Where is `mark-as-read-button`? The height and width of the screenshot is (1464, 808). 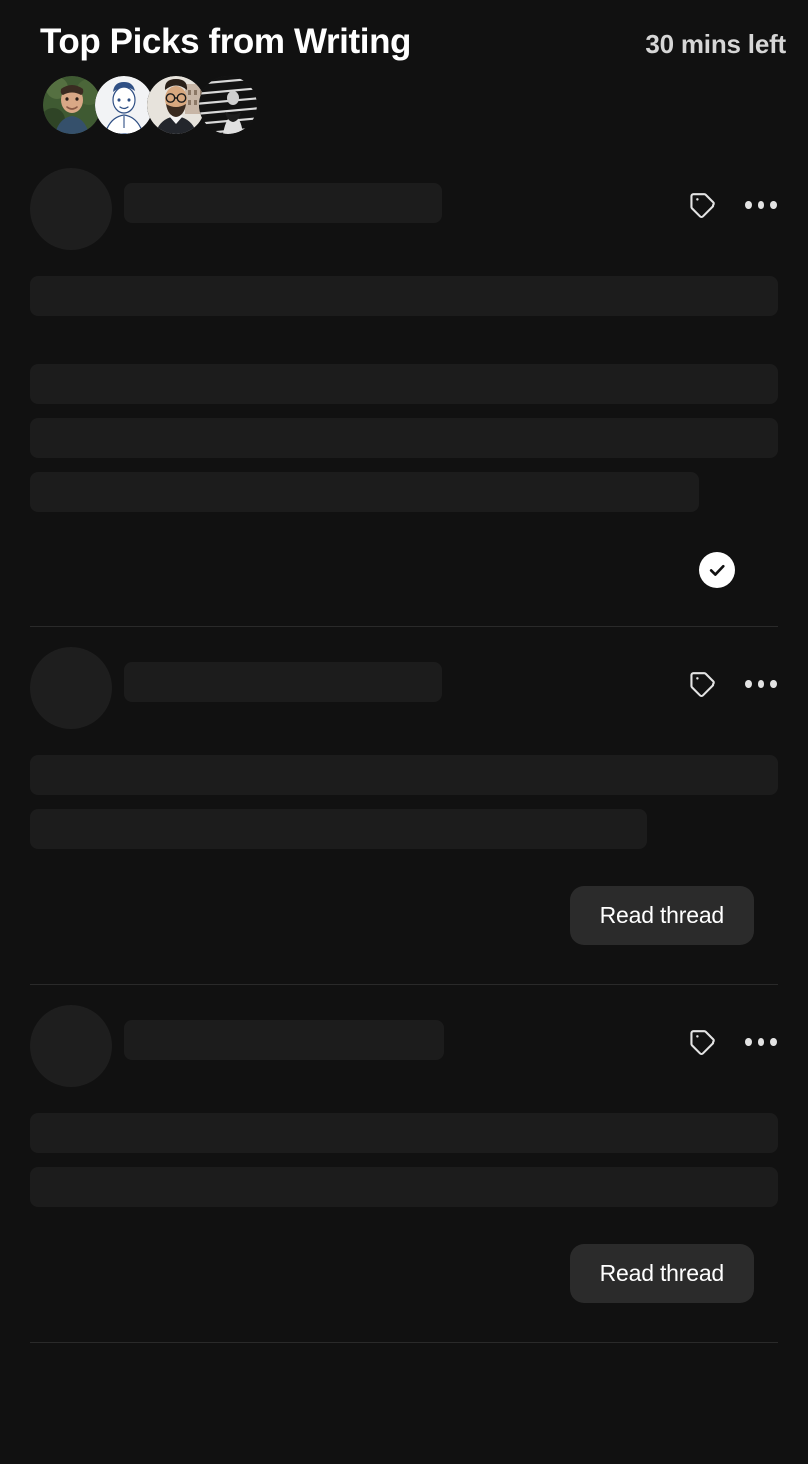
mark-as-read-button is located at coordinates (717, 570).